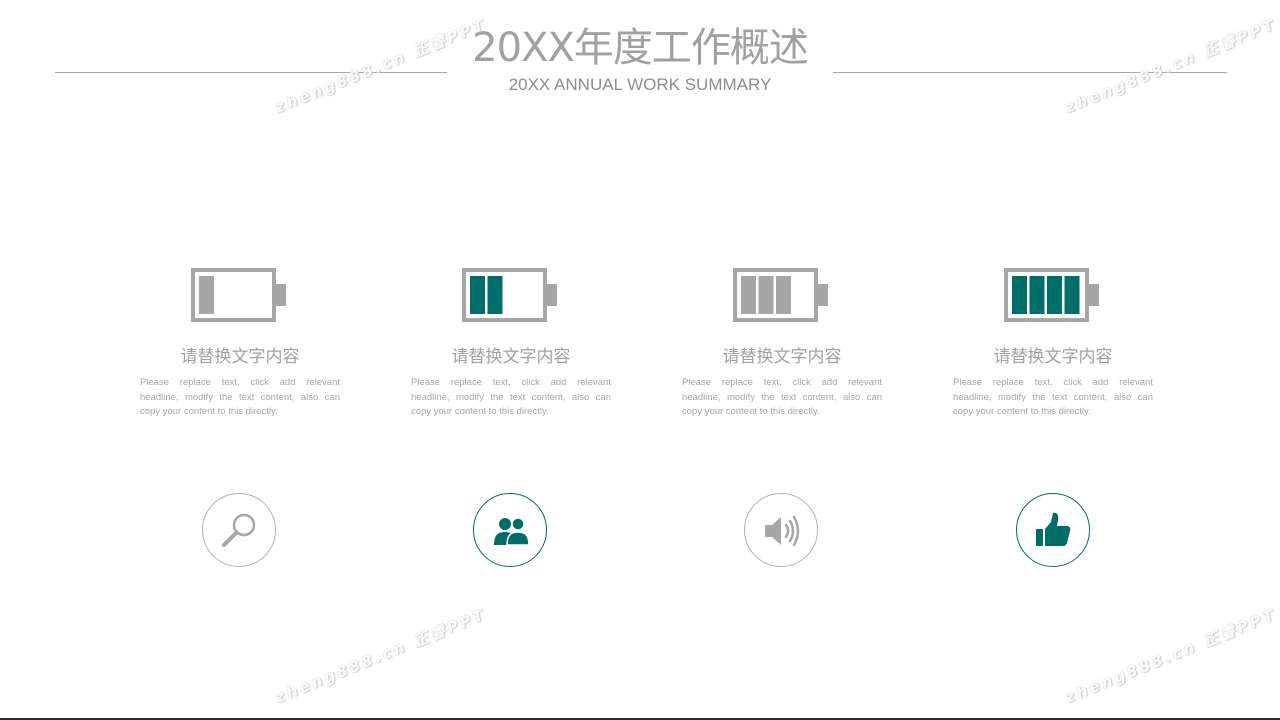 The height and width of the screenshot is (720, 1280). Describe the element at coordinates (239, 530) in the screenshot. I see `magnifier-icon` at that location.